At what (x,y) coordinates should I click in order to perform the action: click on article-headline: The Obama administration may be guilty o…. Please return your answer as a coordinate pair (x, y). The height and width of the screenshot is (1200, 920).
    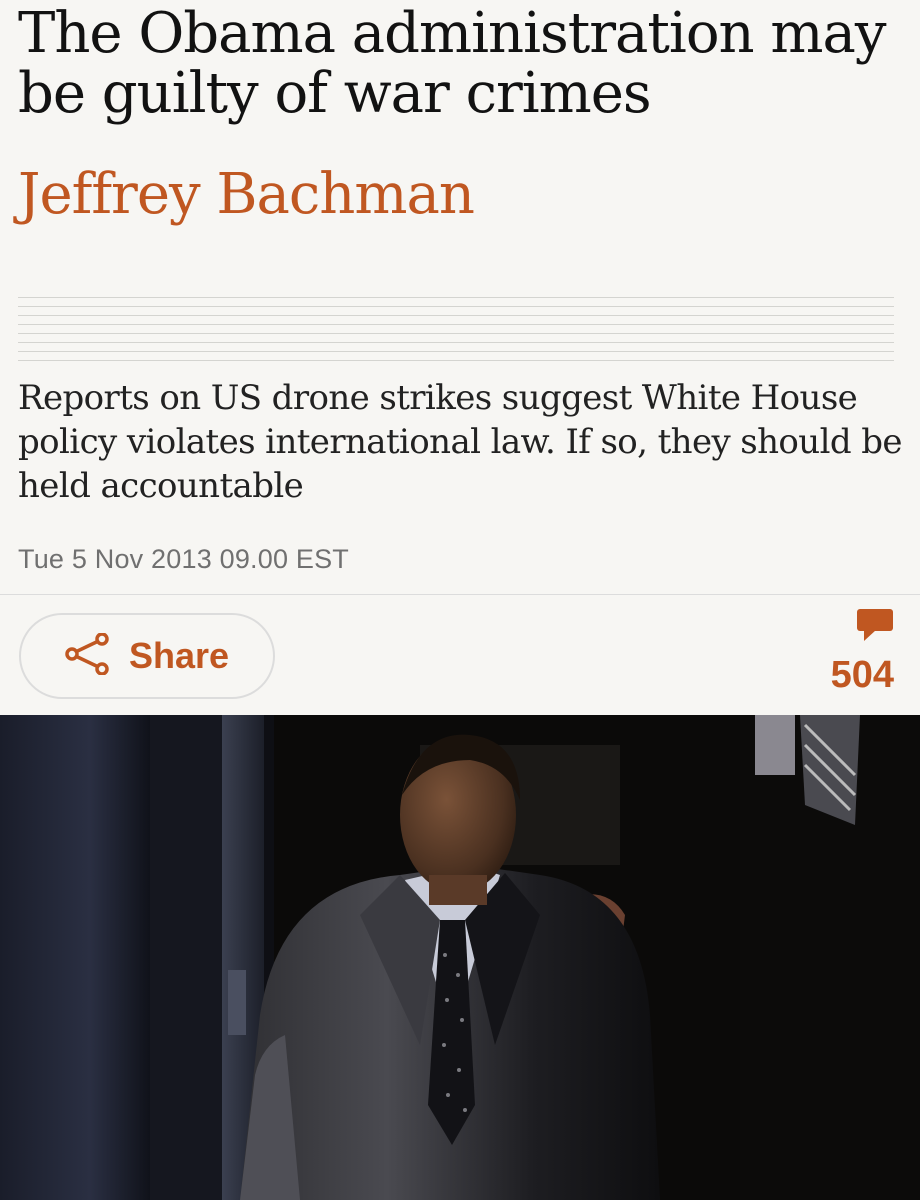
    Looking at the image, I should click on (452, 63).